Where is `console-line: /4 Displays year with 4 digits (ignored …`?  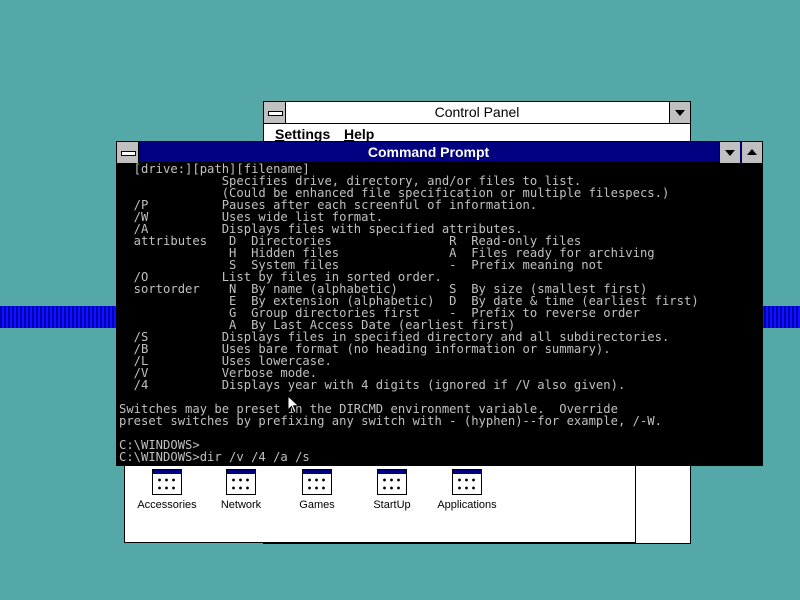
console-line: /4 Displays year with 4 digits (ignored … is located at coordinates (372, 385).